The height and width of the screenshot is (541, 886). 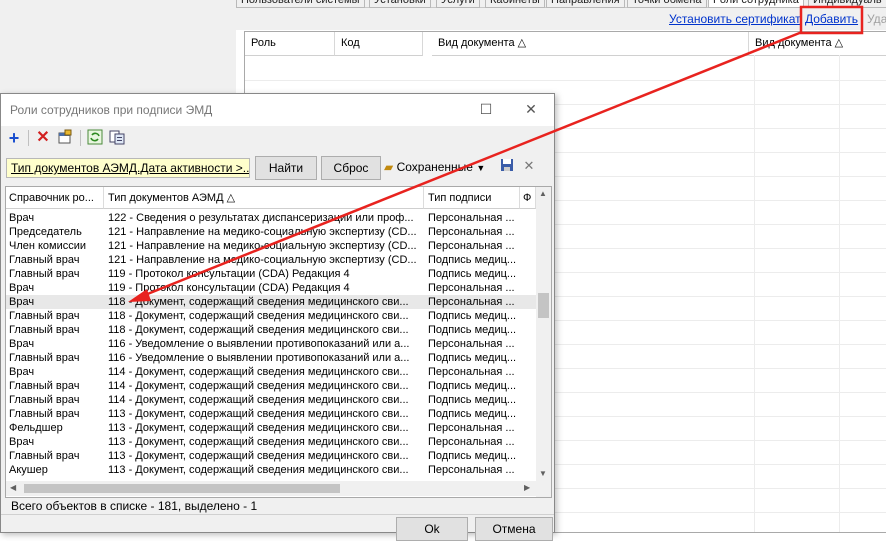 I want to click on column-header-document-type: Тип документов АЭМД △, so click(x=264, y=198).